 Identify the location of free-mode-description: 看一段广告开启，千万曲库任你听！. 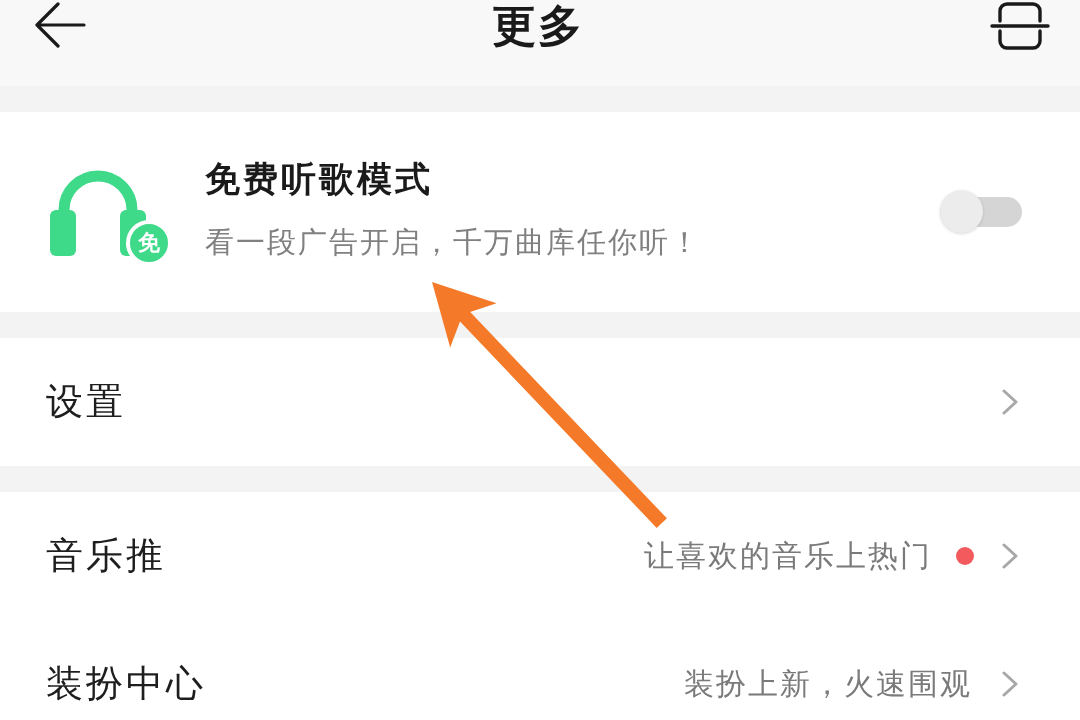
(453, 242).